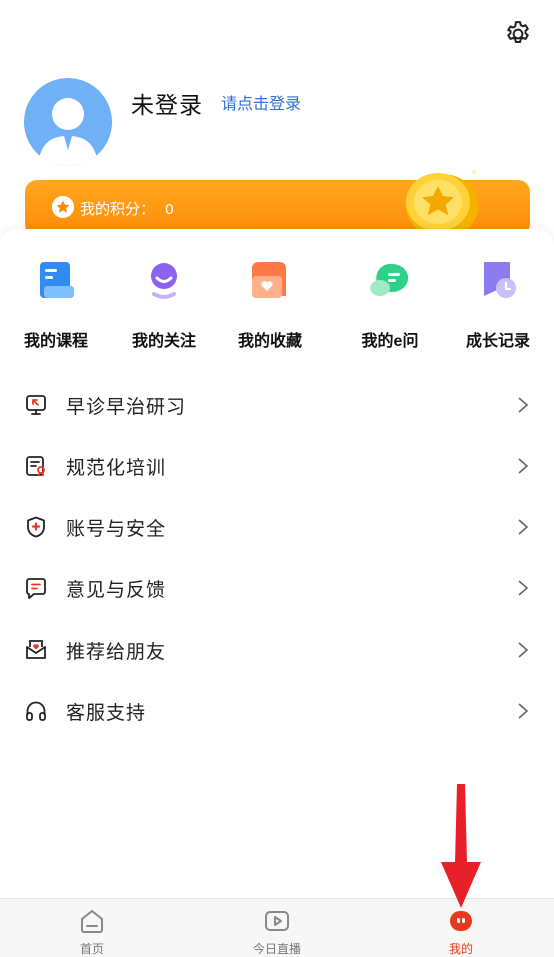 This screenshot has width=554, height=957. Describe the element at coordinates (277, 405) in the screenshot. I see `menu-item-early-diagnosis: 早诊早治研习` at that location.